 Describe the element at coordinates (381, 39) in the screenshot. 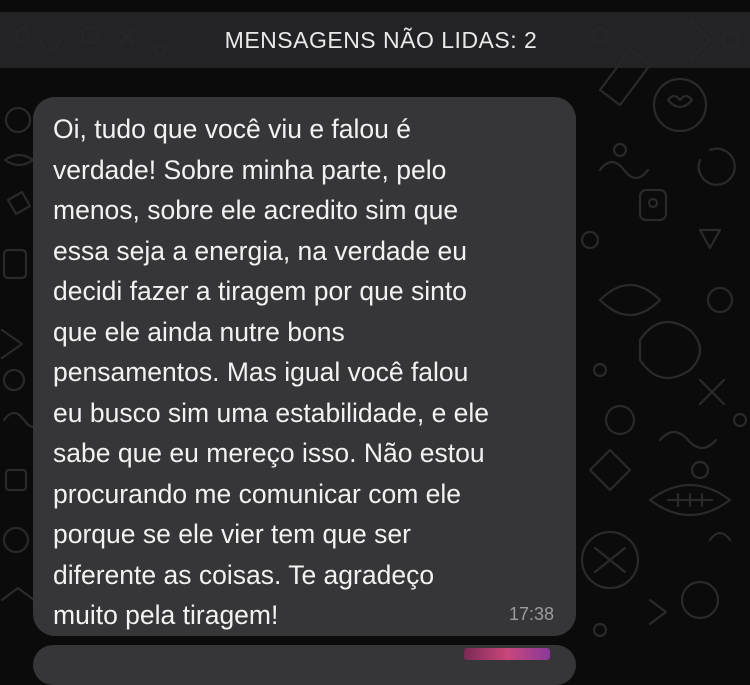

I see `unread-messages-label: MENSAGENS NÃO LIDAS: 2` at that location.